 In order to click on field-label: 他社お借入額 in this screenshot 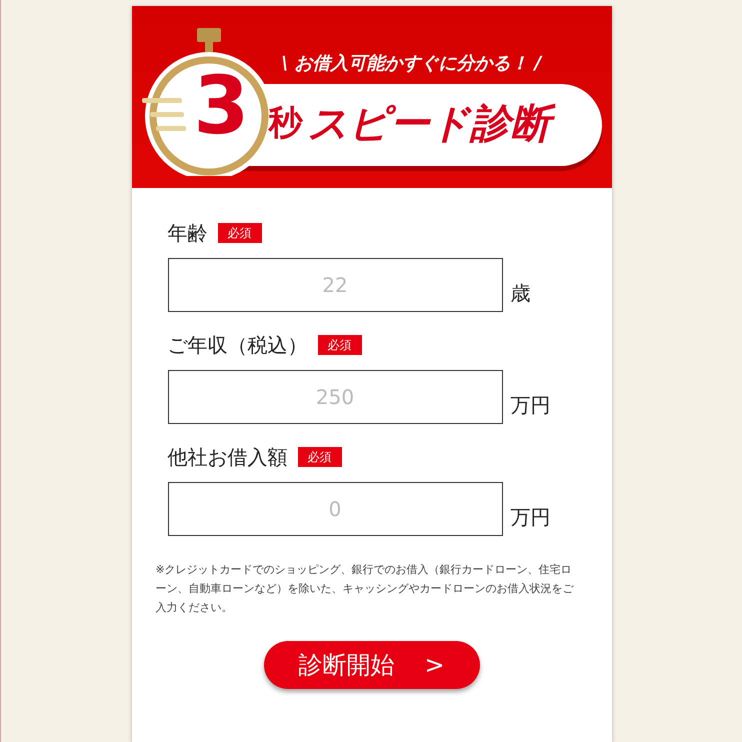, I will do `click(228, 457)`.